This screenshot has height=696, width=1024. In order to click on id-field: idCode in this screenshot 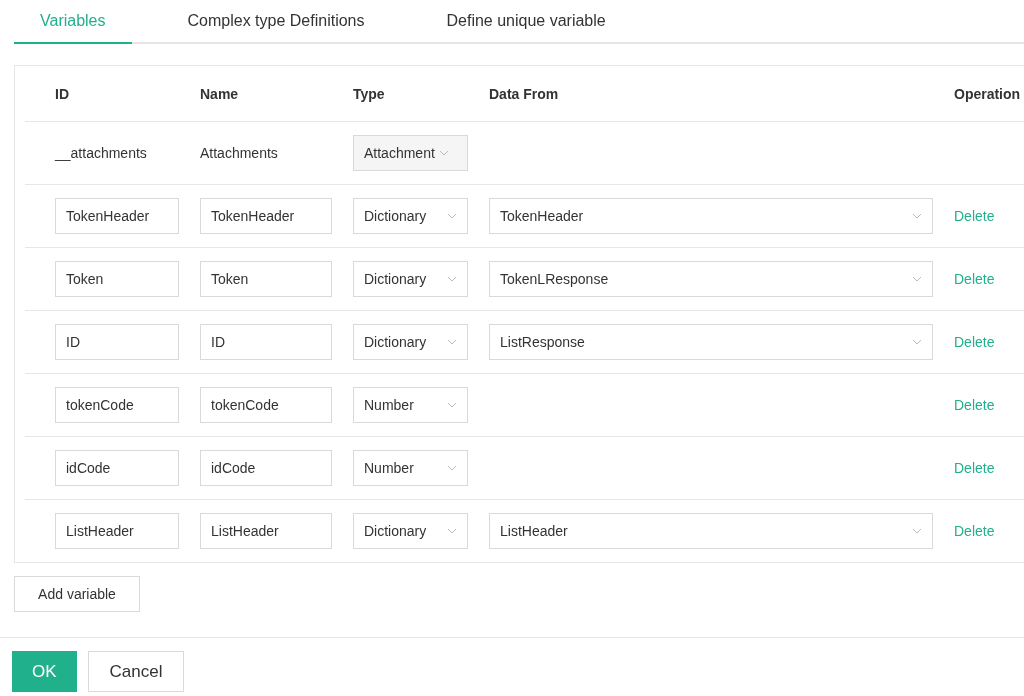, I will do `click(117, 468)`.